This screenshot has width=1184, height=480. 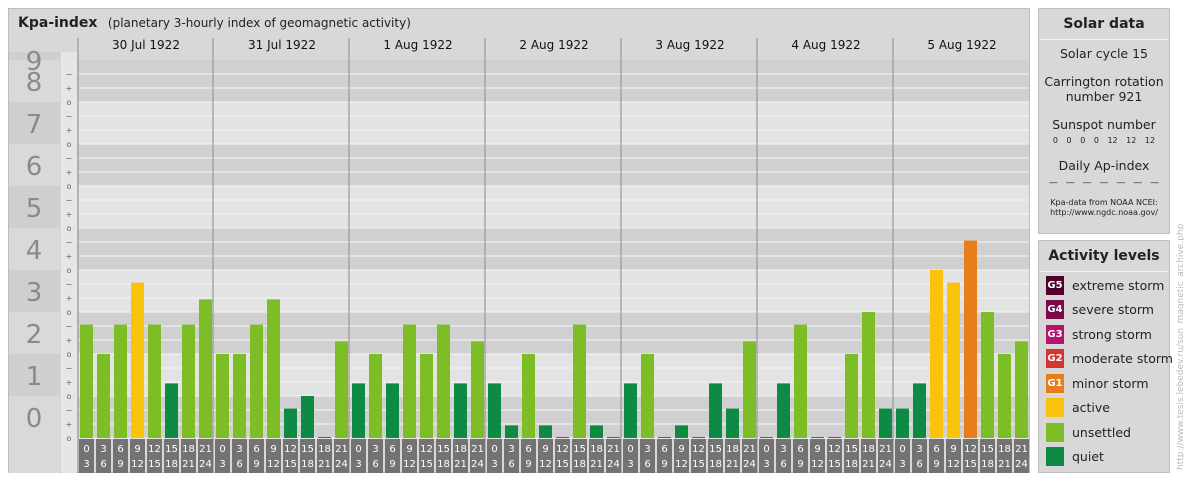 What do you see at coordinates (553, 45) in the screenshot?
I see `day-label: 2 Aug 1922` at bounding box center [553, 45].